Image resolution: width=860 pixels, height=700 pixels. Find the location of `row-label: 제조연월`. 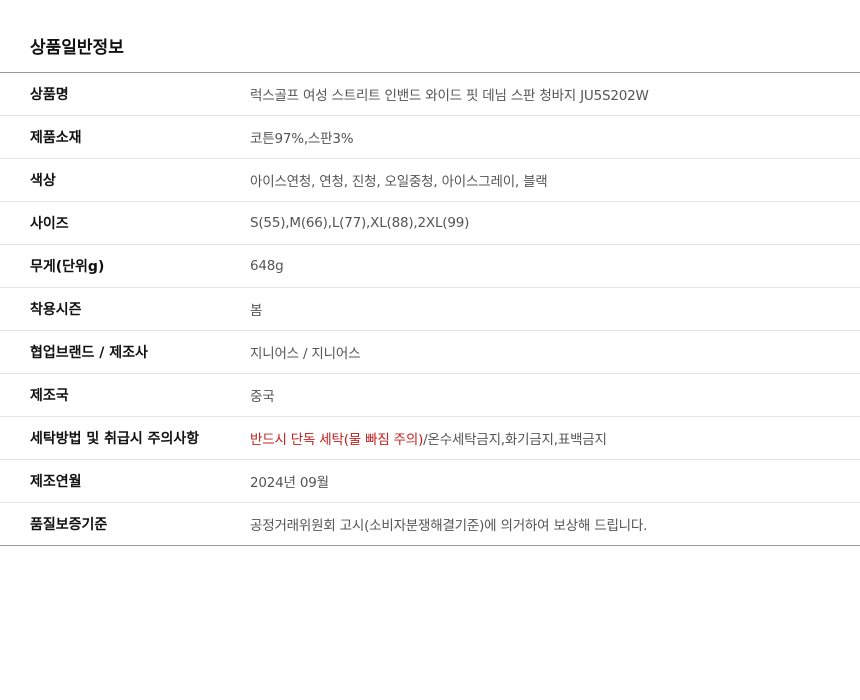

row-label: 제조연월 is located at coordinates (125, 481).